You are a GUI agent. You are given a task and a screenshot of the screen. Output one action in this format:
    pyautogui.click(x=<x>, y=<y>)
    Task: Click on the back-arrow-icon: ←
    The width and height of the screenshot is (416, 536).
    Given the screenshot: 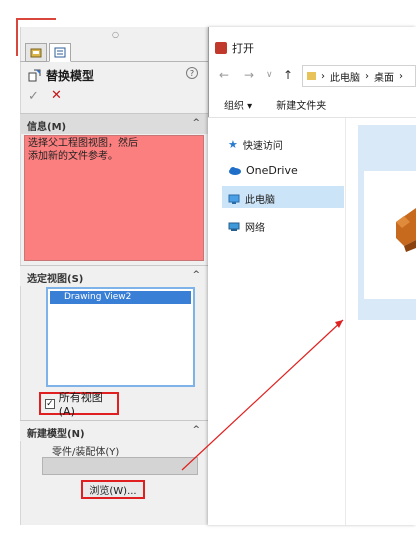 What is the action you would take?
    pyautogui.click(x=224, y=75)
    